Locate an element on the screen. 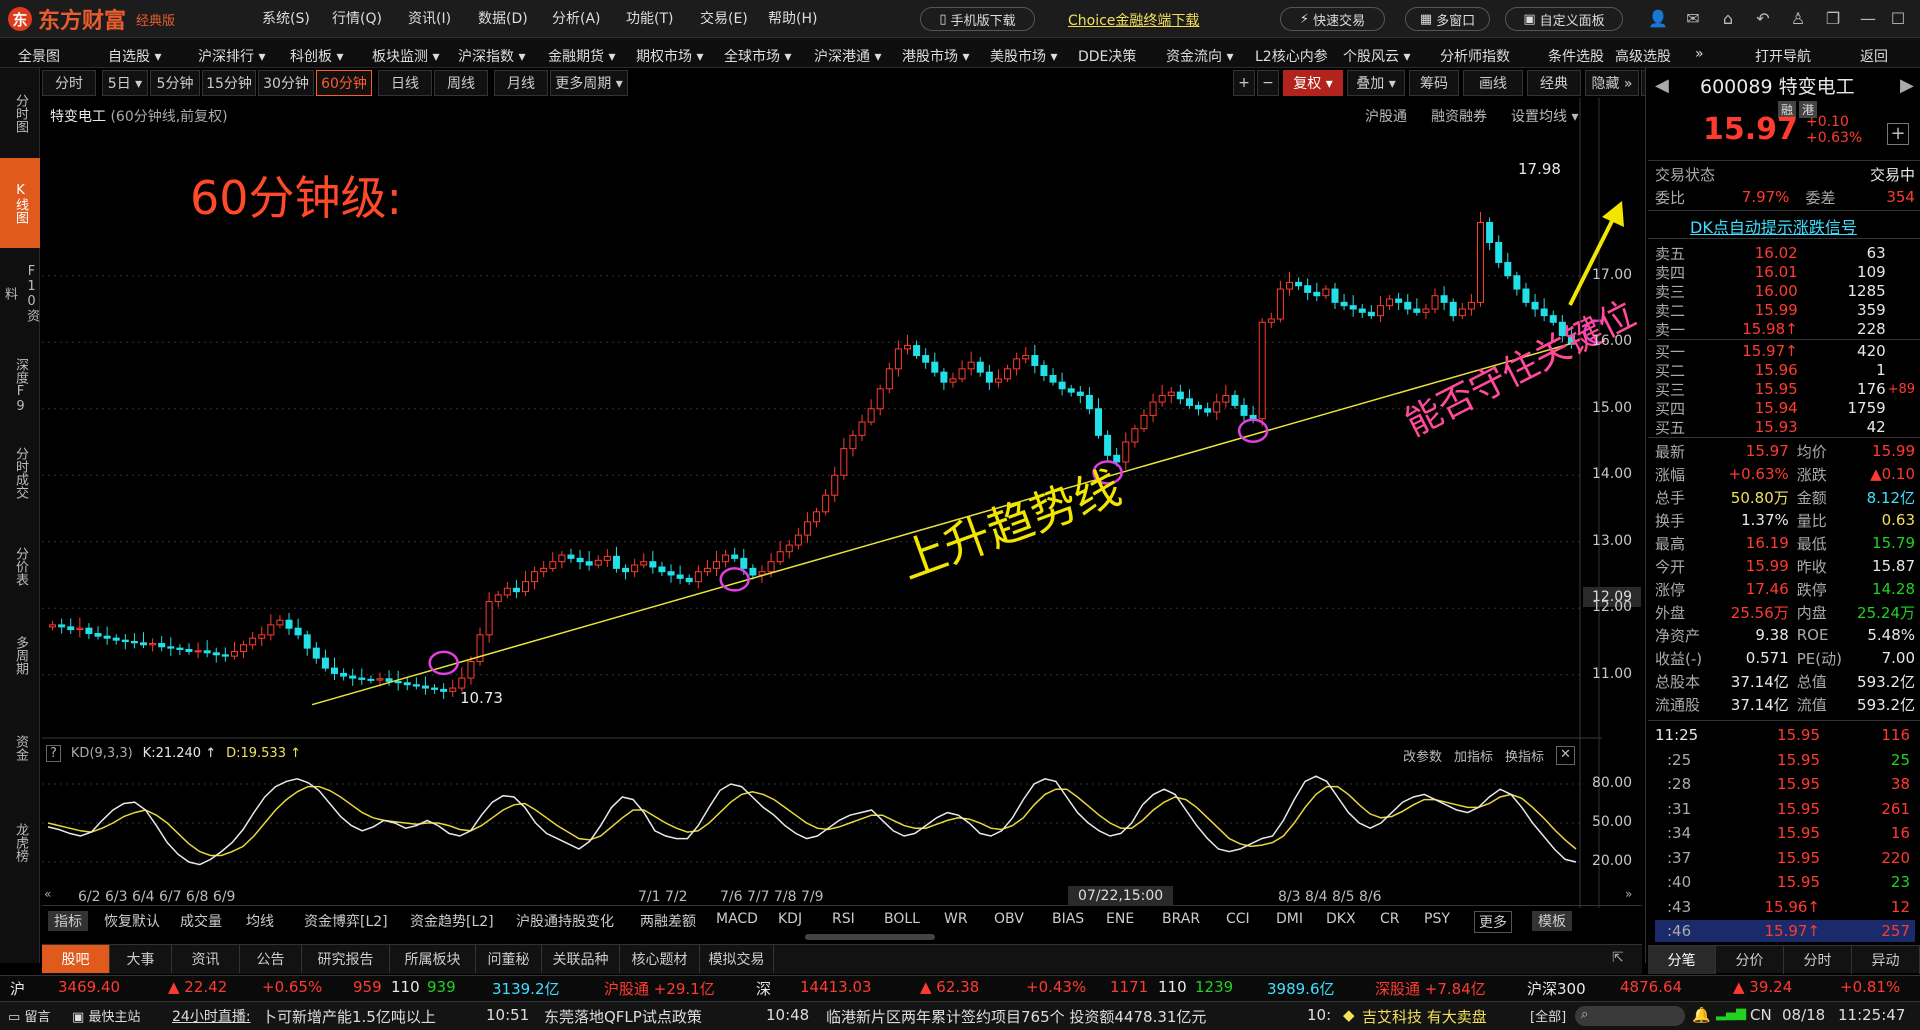  news-item-4: 吉艾科技 有大卖盘 is located at coordinates (1424, 1016).